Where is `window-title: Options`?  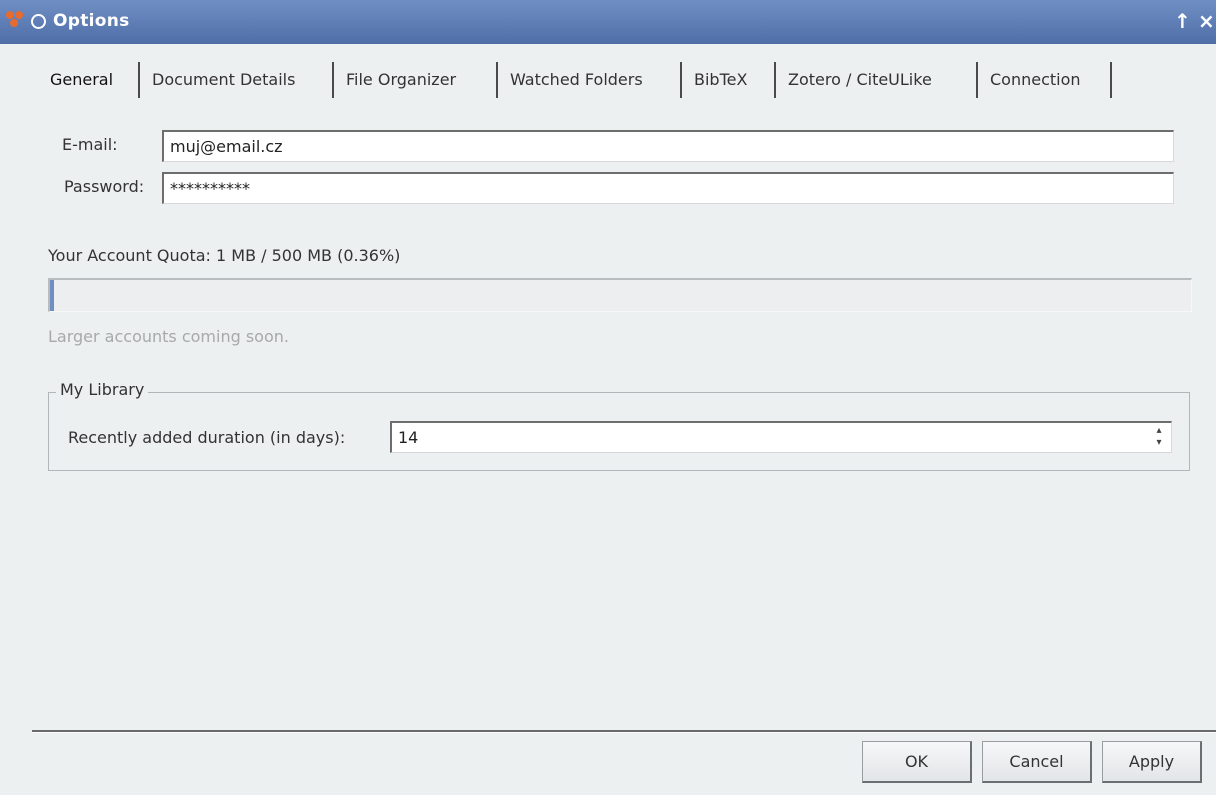 window-title: Options is located at coordinates (91, 21).